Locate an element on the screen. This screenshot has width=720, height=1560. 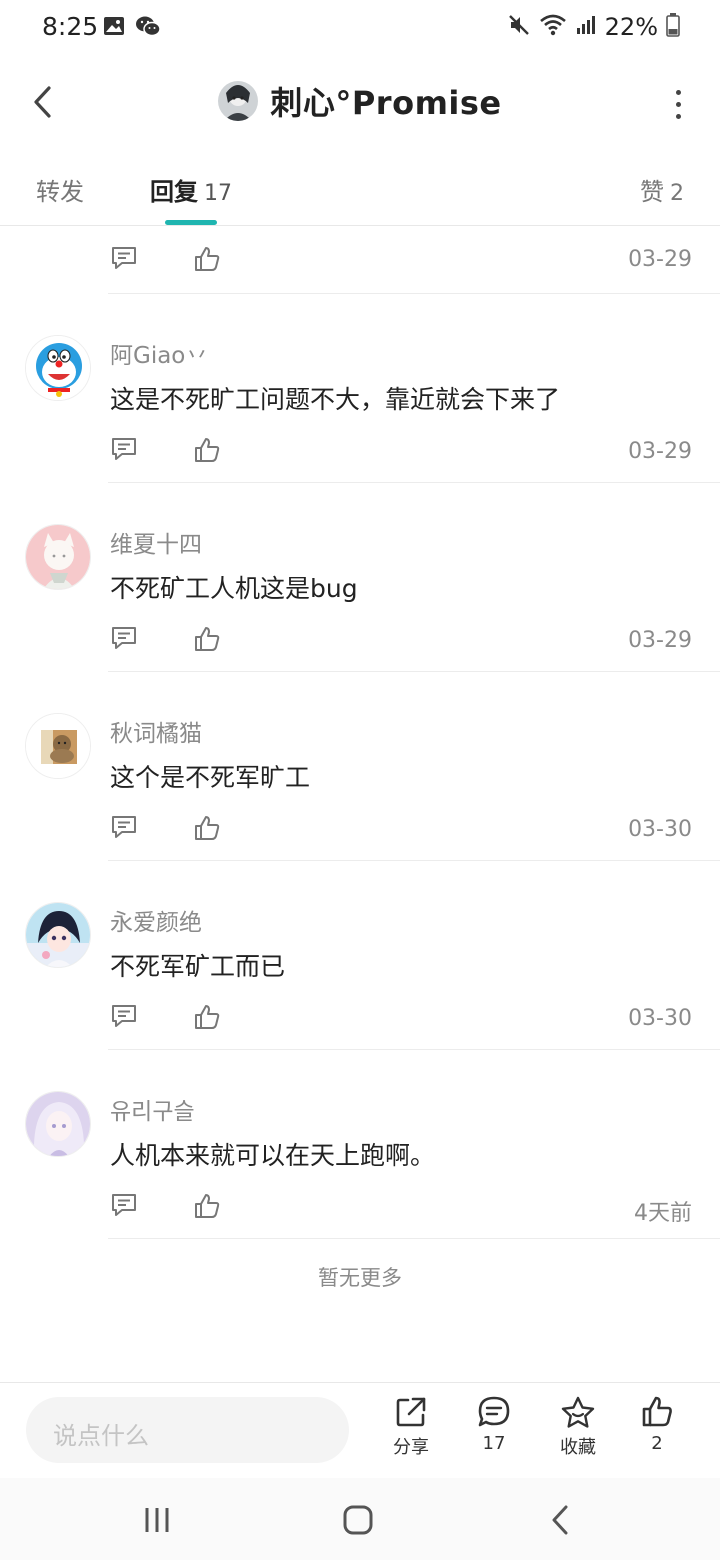
comment-item: 유리구슬 人机本来就可以在天上跑啊。 4天前 is located at coordinates (360, 1144).